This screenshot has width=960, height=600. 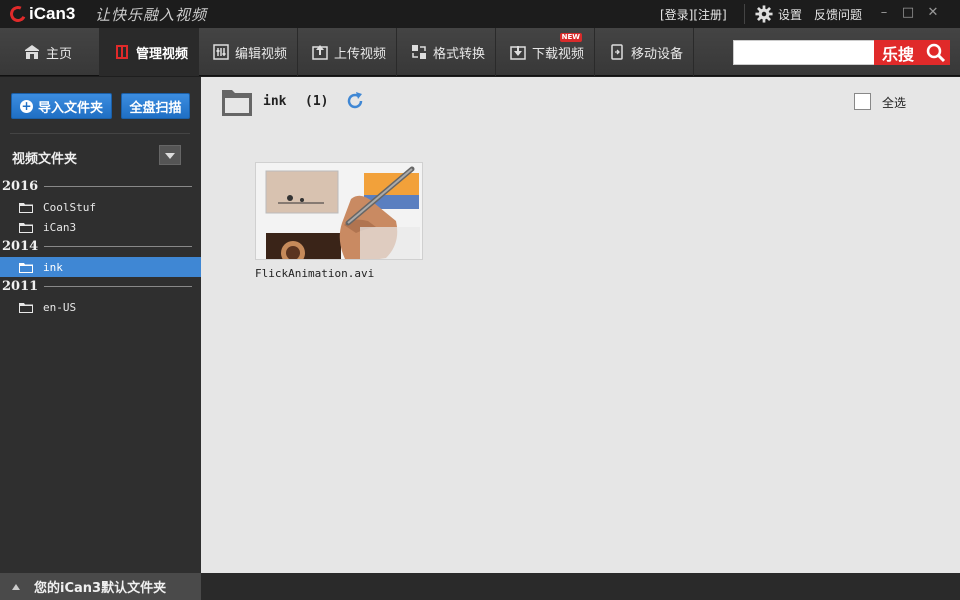 I want to click on login-register-link: [登录][注册], so click(x=693, y=14).